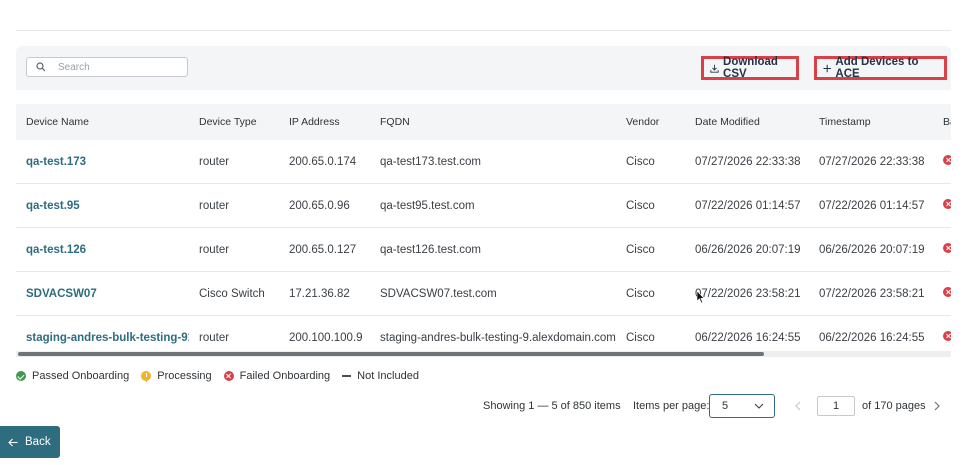 The width and height of the screenshot is (971, 465). I want to click on legend-label-passed: Passed Onboarding, so click(81, 376).